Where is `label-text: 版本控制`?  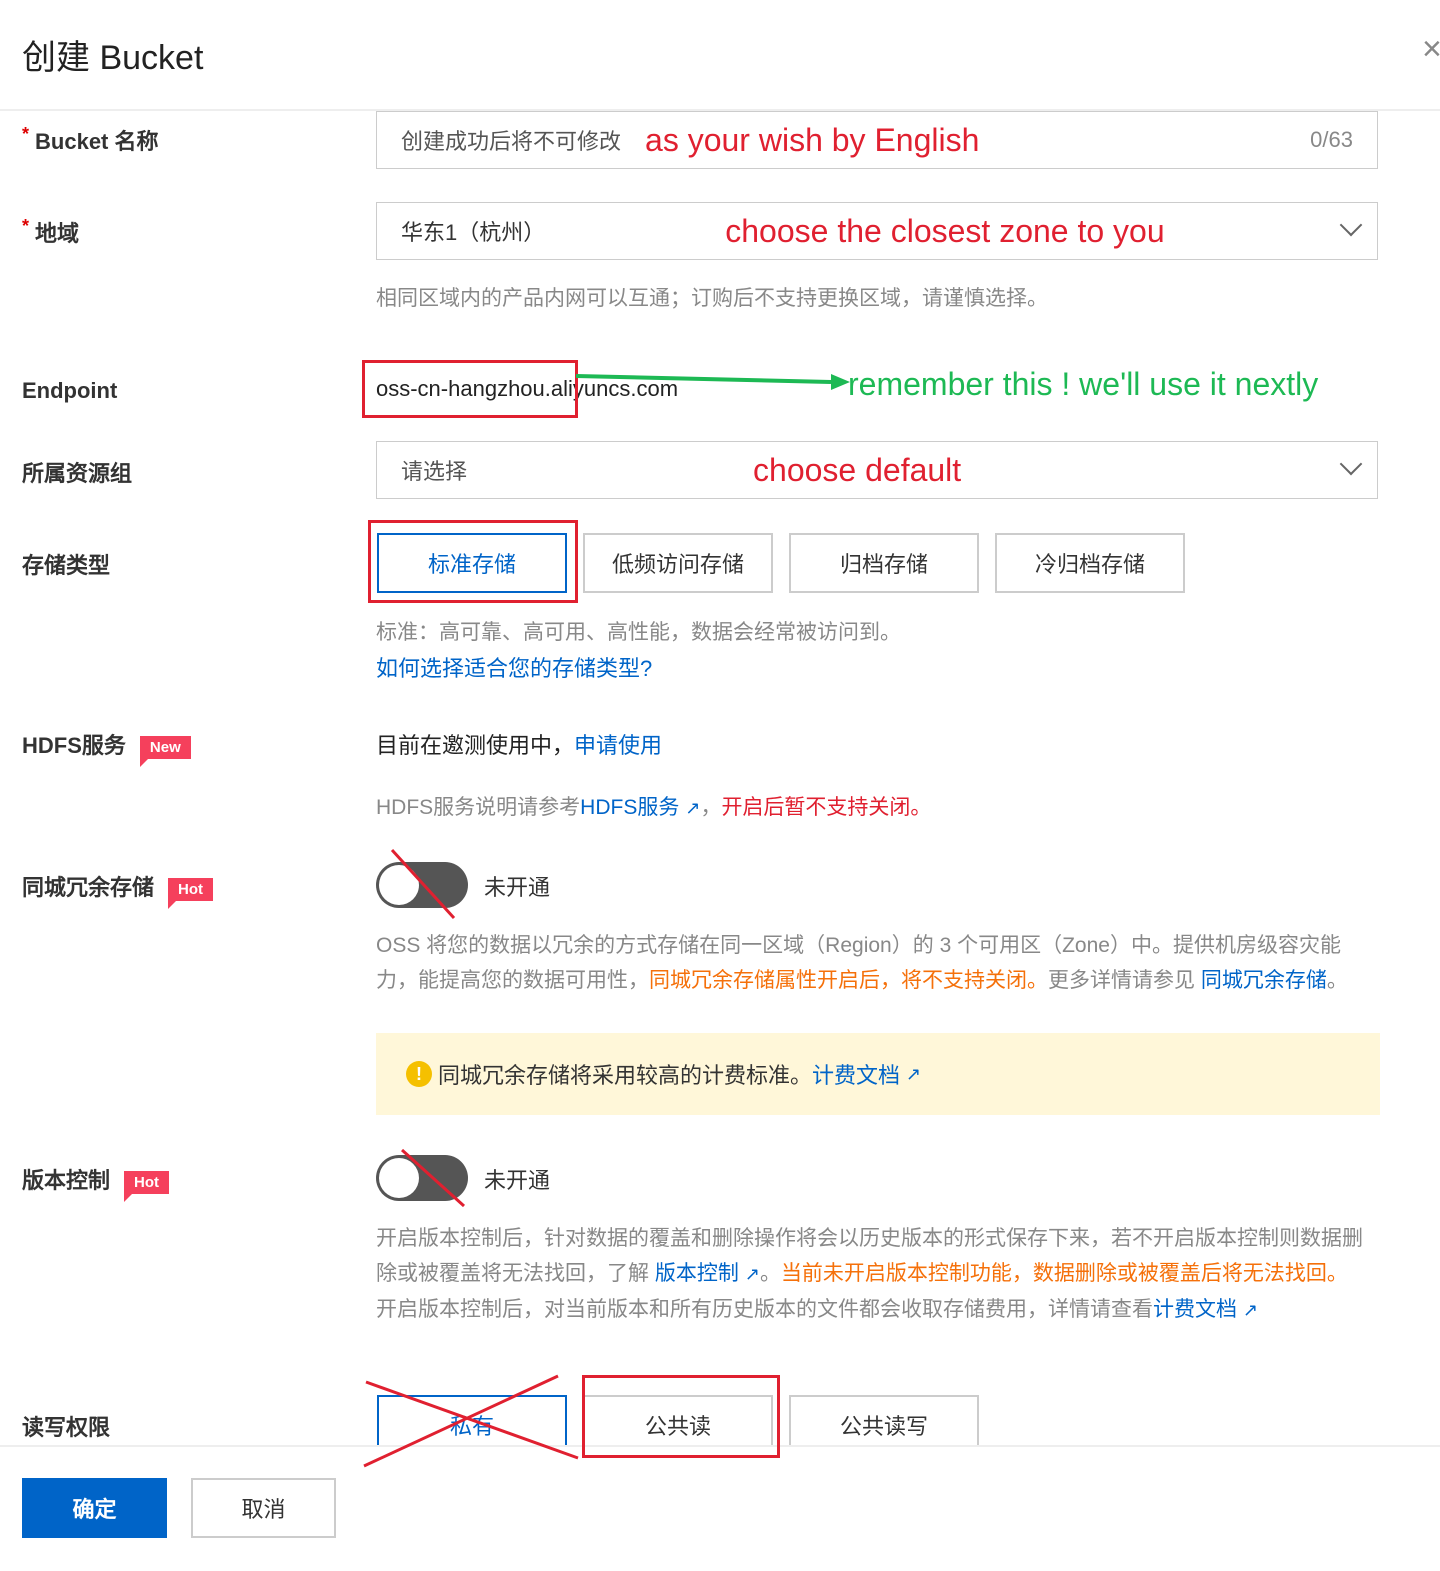 label-text: 版本控制 is located at coordinates (66, 1180).